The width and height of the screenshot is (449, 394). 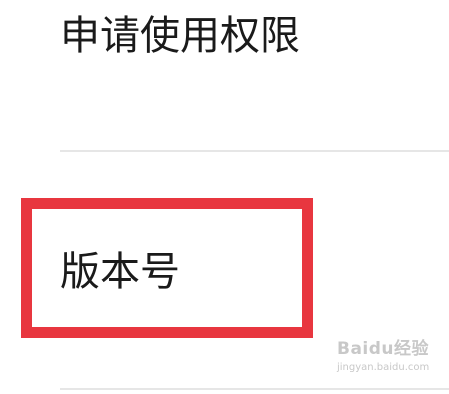 I want to click on watermark-brand-text: Baidu经验, so click(x=383, y=349).